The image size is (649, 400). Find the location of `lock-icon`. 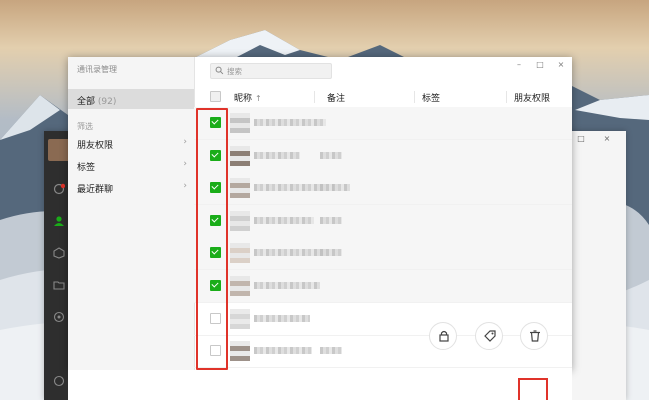

lock-icon is located at coordinates (444, 336).